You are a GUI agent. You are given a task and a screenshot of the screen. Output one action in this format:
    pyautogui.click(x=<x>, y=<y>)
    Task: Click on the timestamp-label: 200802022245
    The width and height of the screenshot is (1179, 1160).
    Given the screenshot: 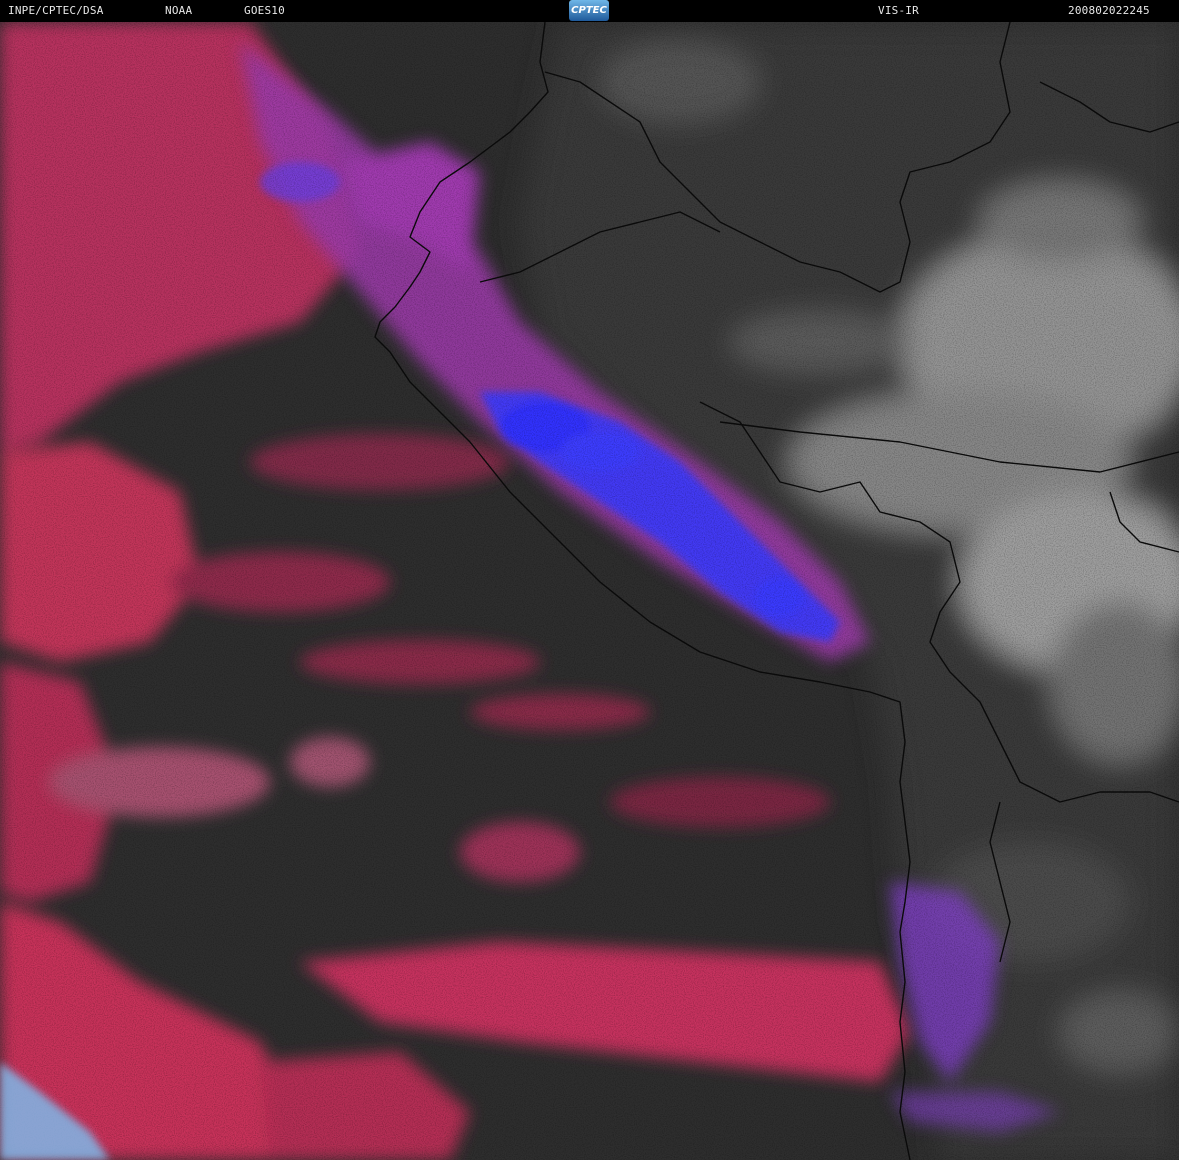 What is the action you would take?
    pyautogui.click(x=1109, y=10)
    